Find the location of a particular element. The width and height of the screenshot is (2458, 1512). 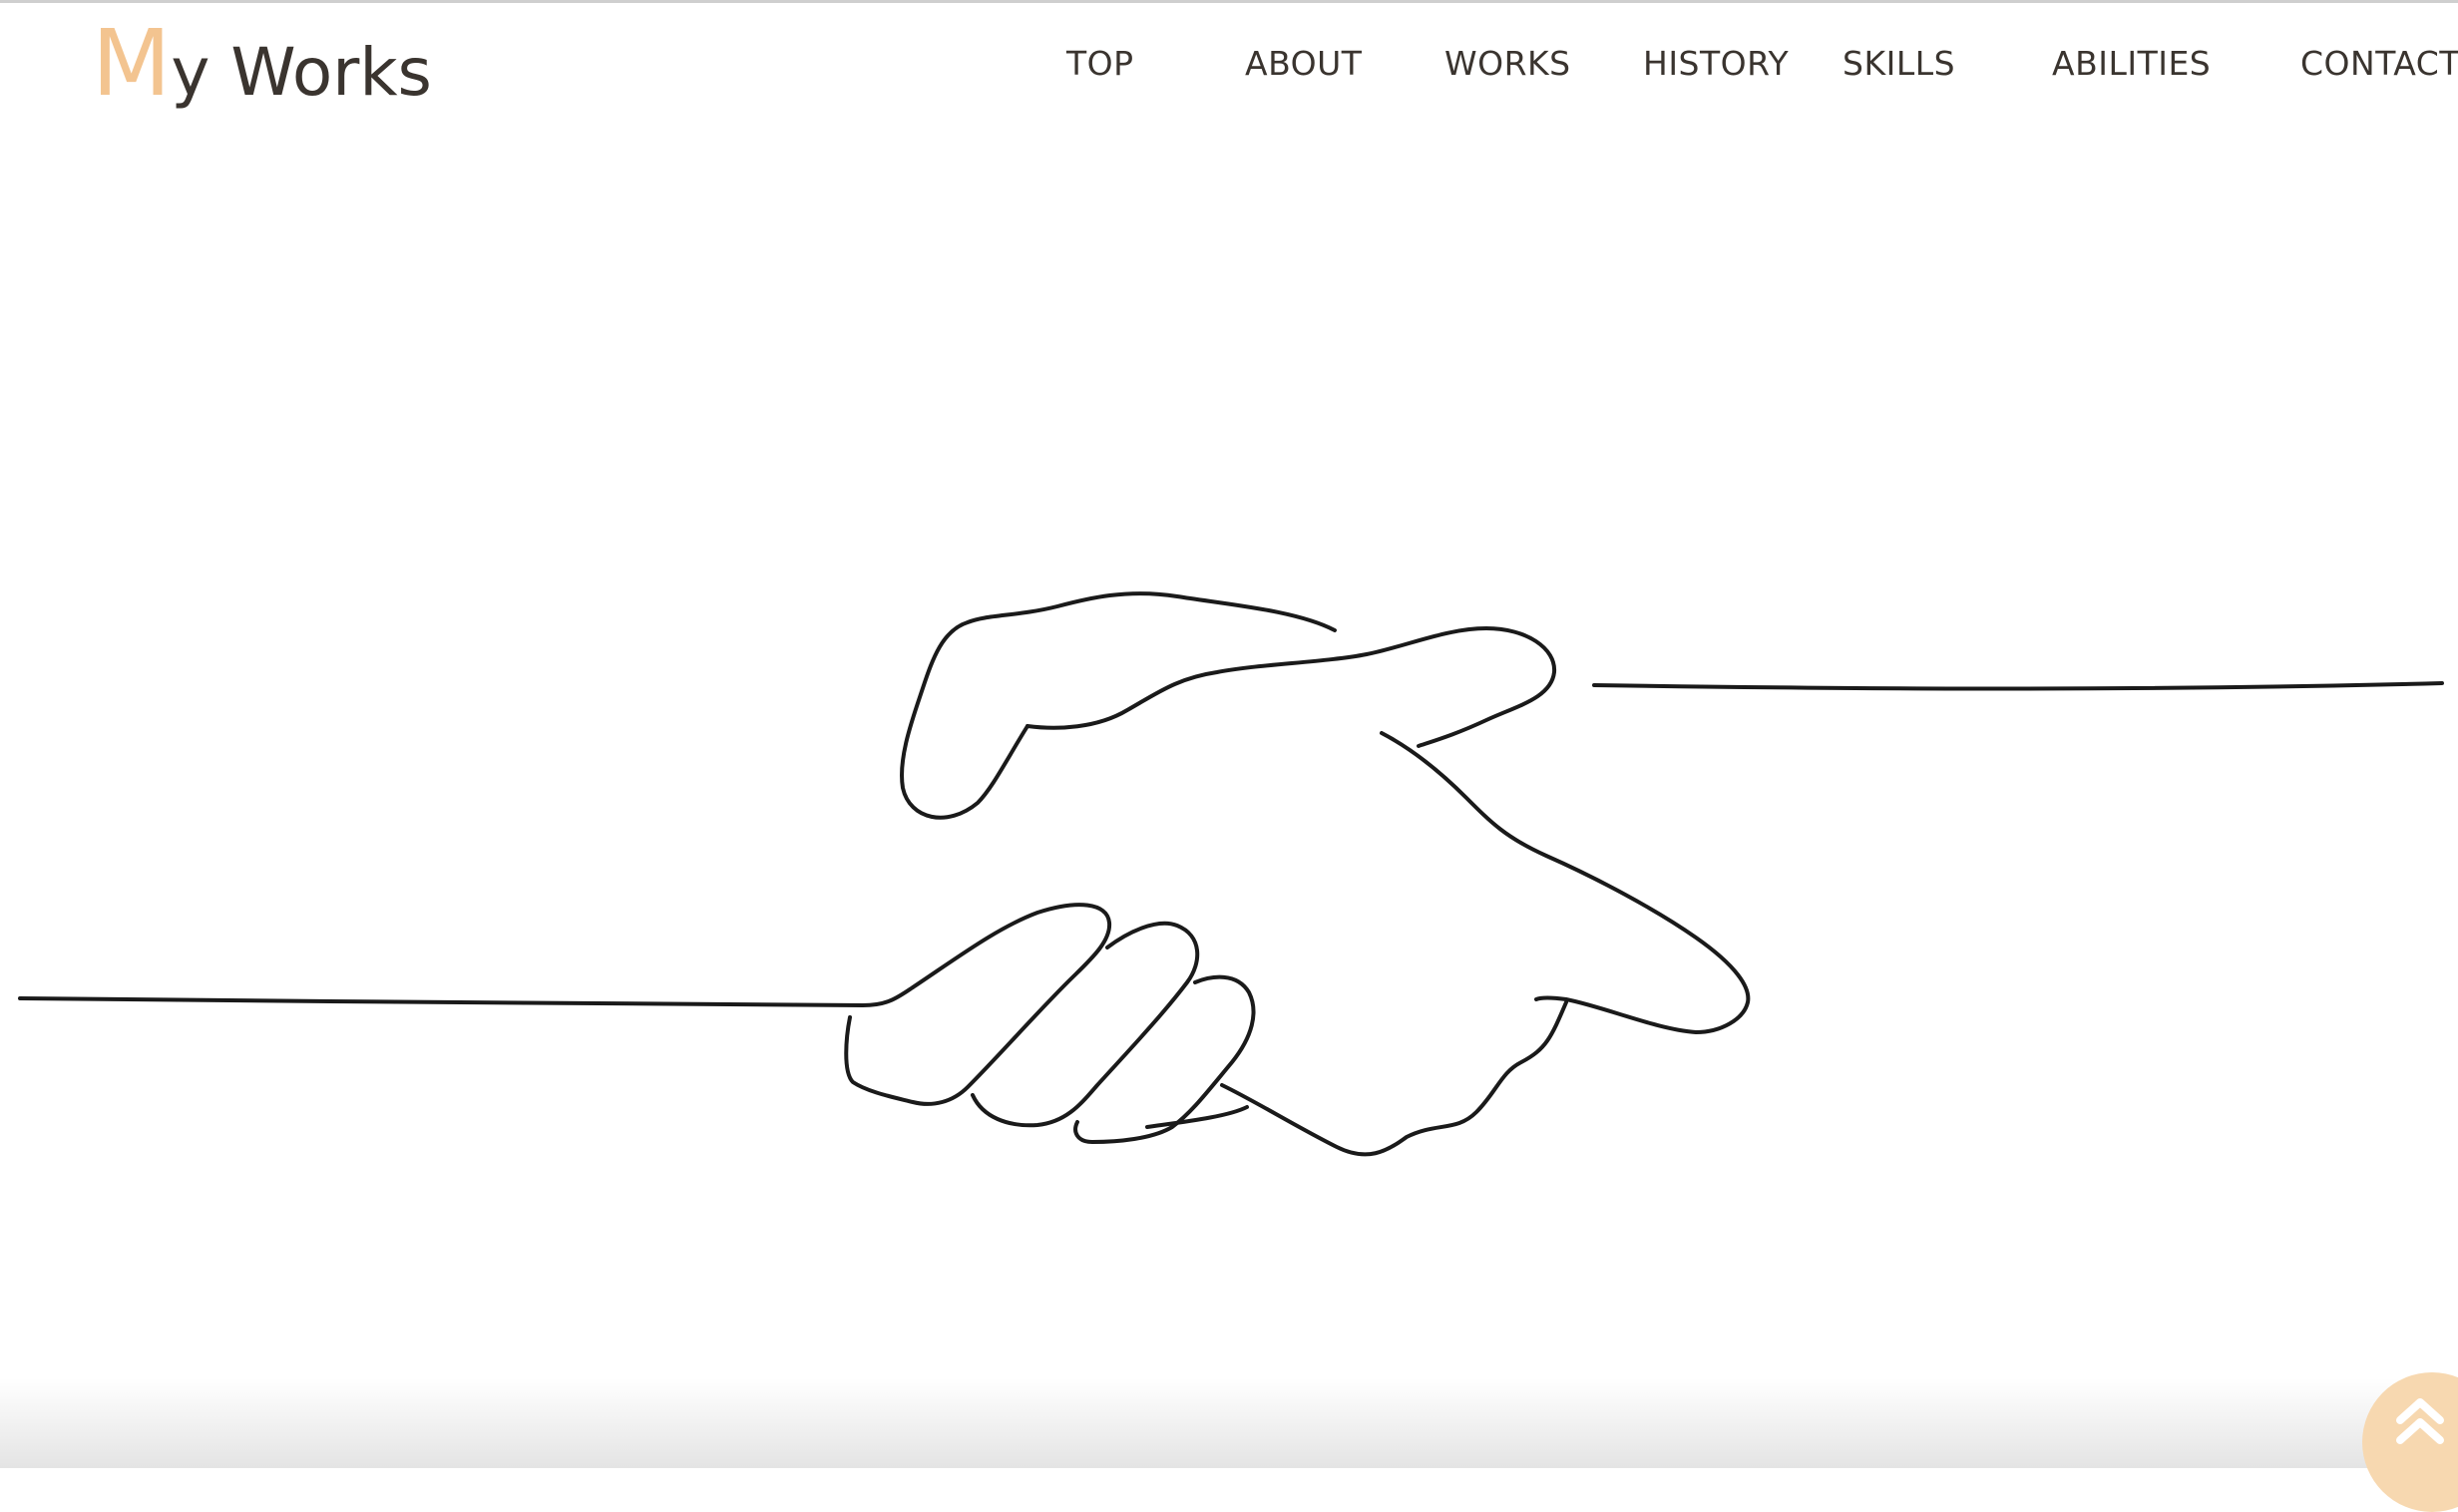

nav-item-contact: CONTACT is located at coordinates (2379, 64).